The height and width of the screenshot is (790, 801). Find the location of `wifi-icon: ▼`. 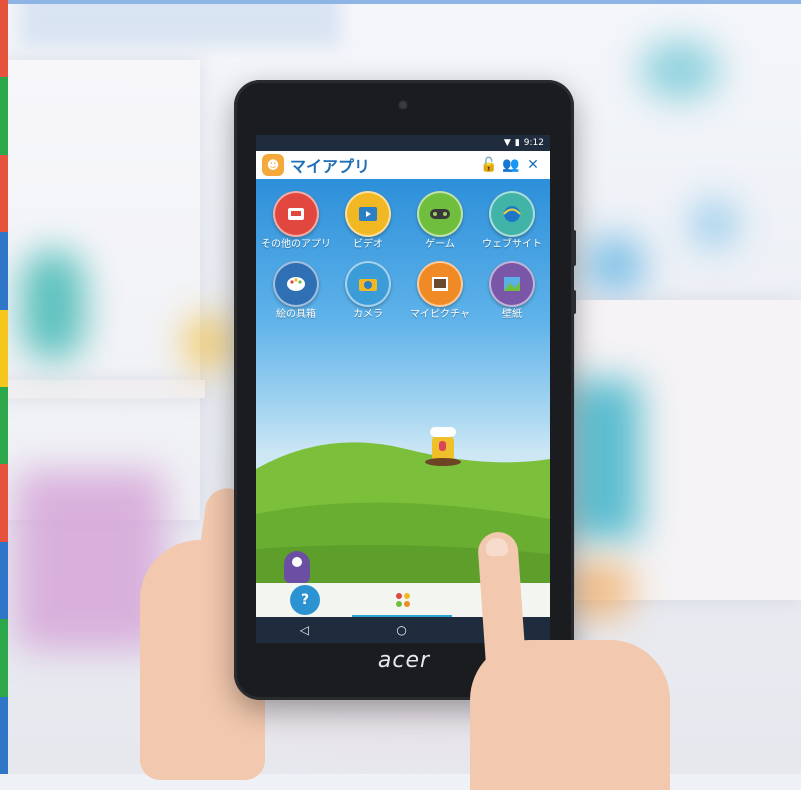

wifi-icon: ▼ is located at coordinates (507, 143).